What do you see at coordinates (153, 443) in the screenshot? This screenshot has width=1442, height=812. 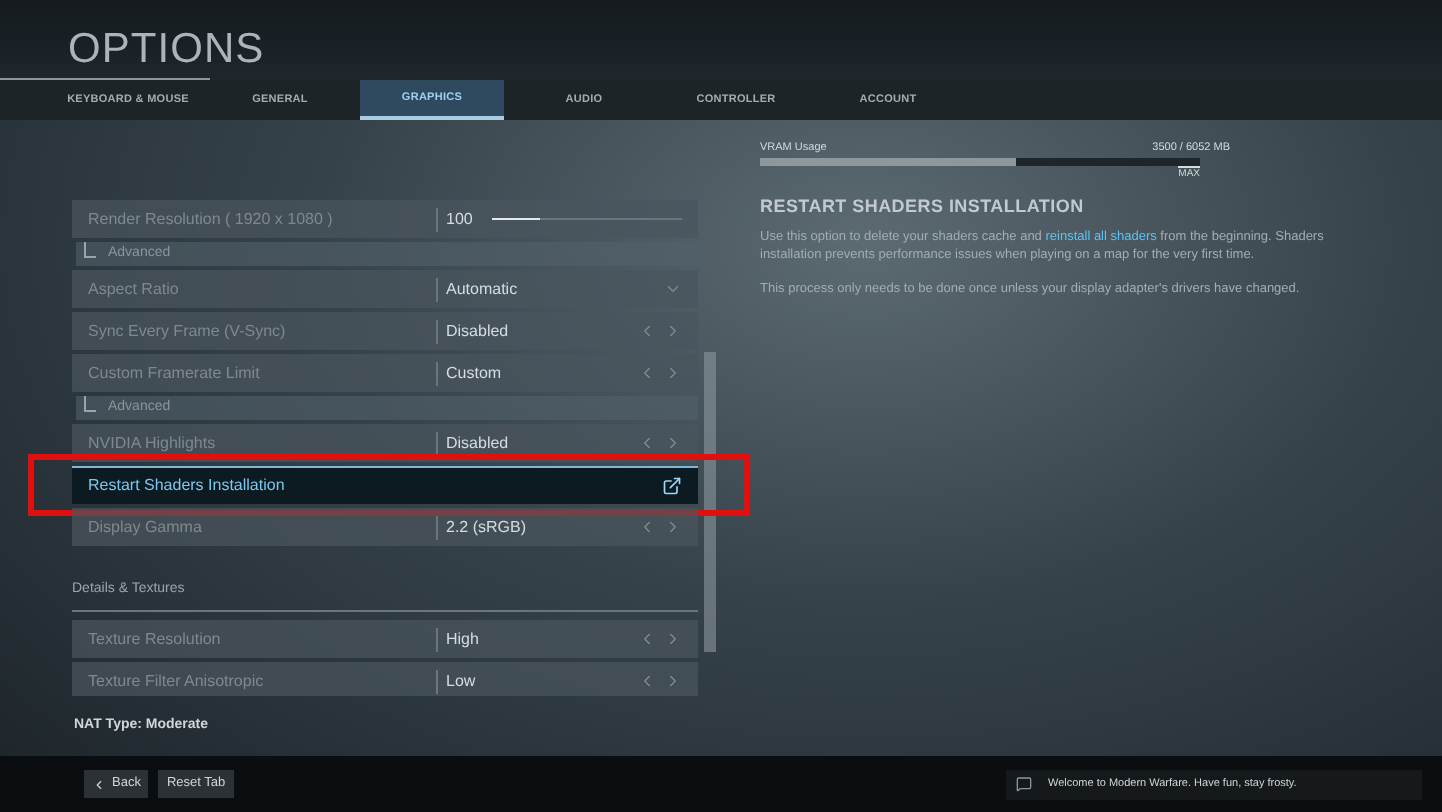 I see `setting-label: NVIDIA Highlights` at bounding box center [153, 443].